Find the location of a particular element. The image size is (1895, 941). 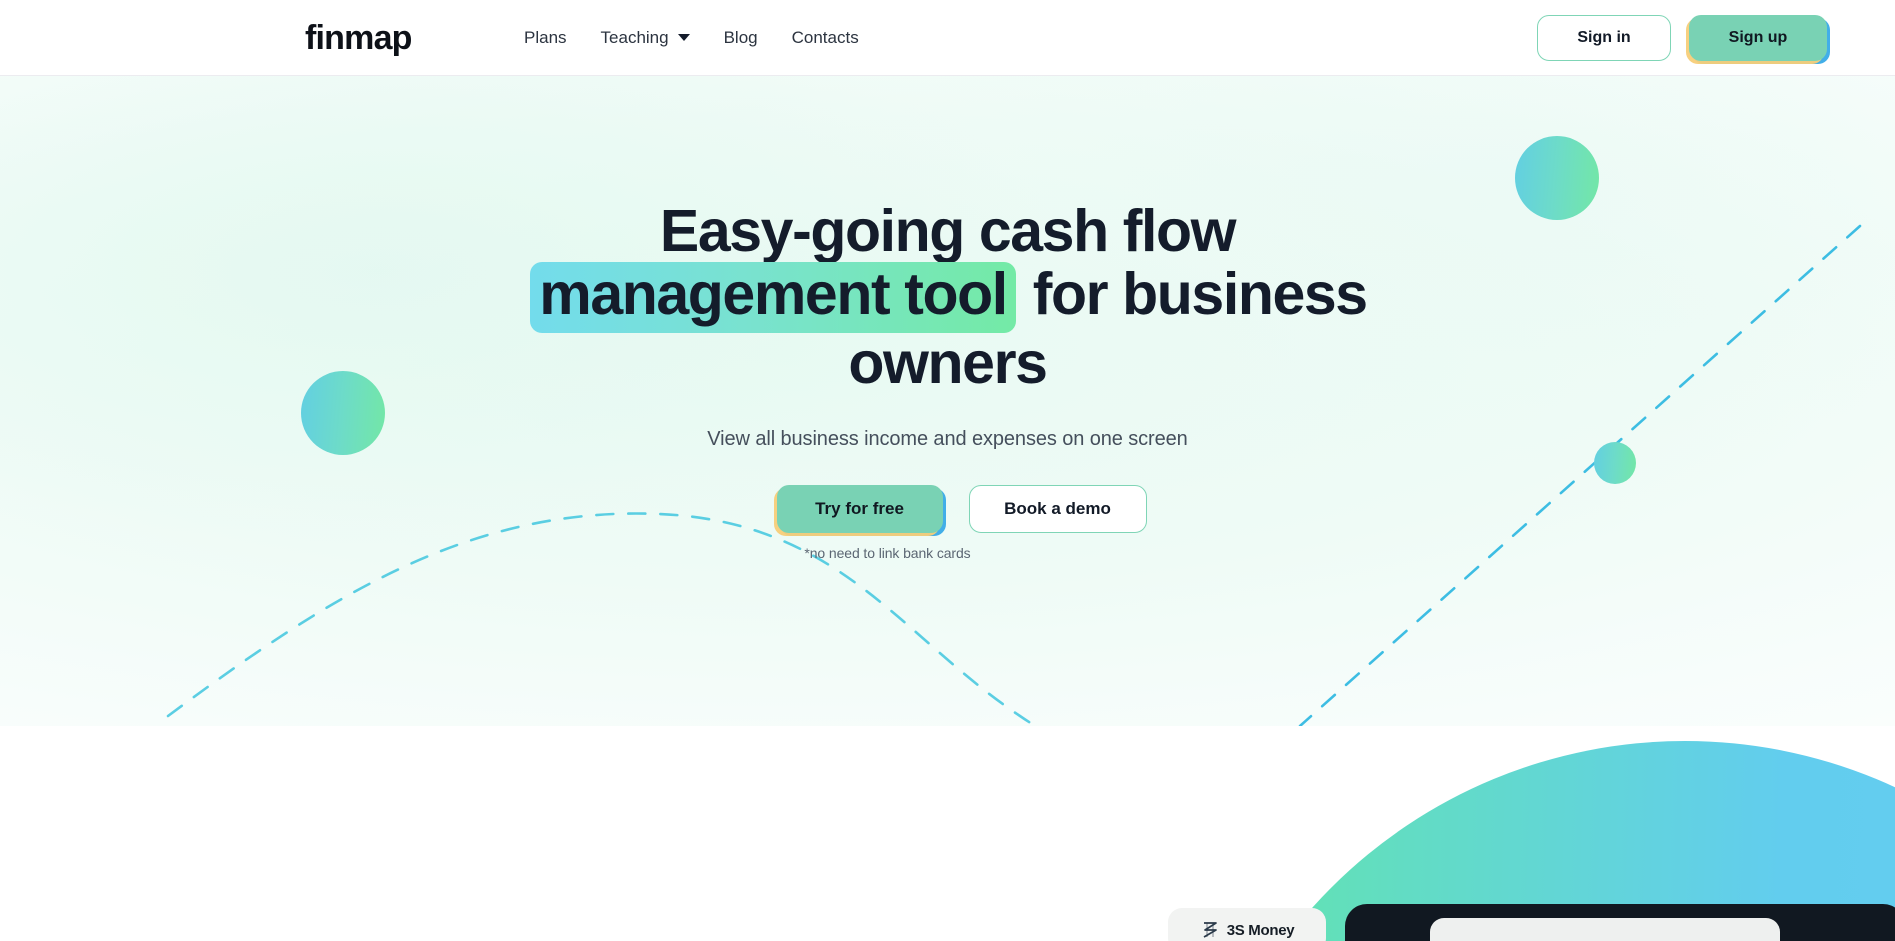

nav-item-teaching: Teaching is located at coordinates (645, 38).